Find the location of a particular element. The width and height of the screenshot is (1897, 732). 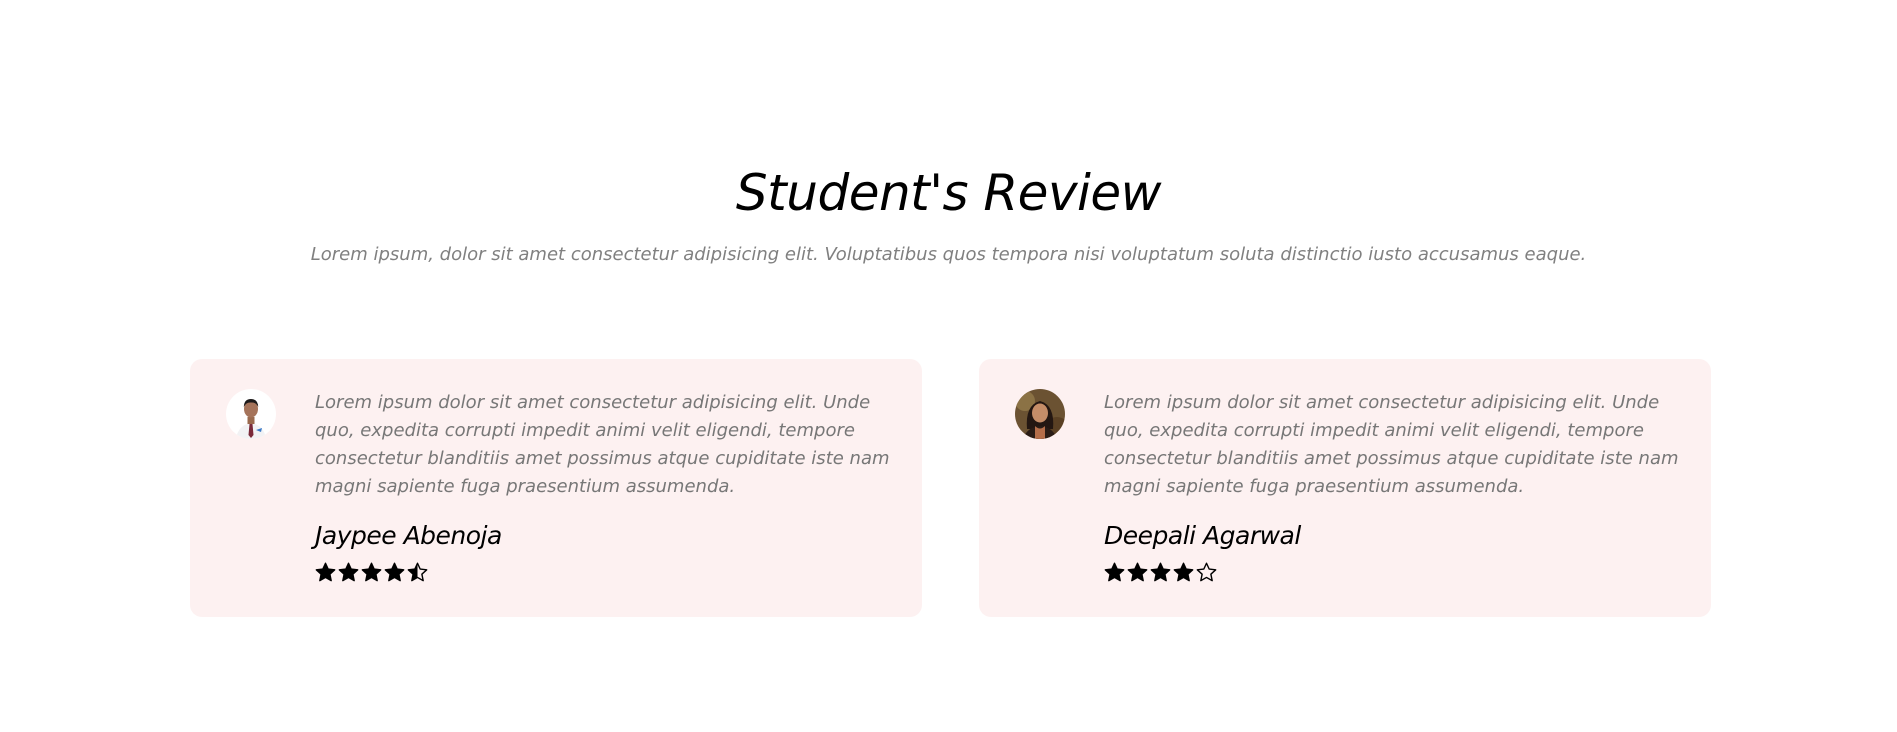

star-half-icon is located at coordinates (417, 572).